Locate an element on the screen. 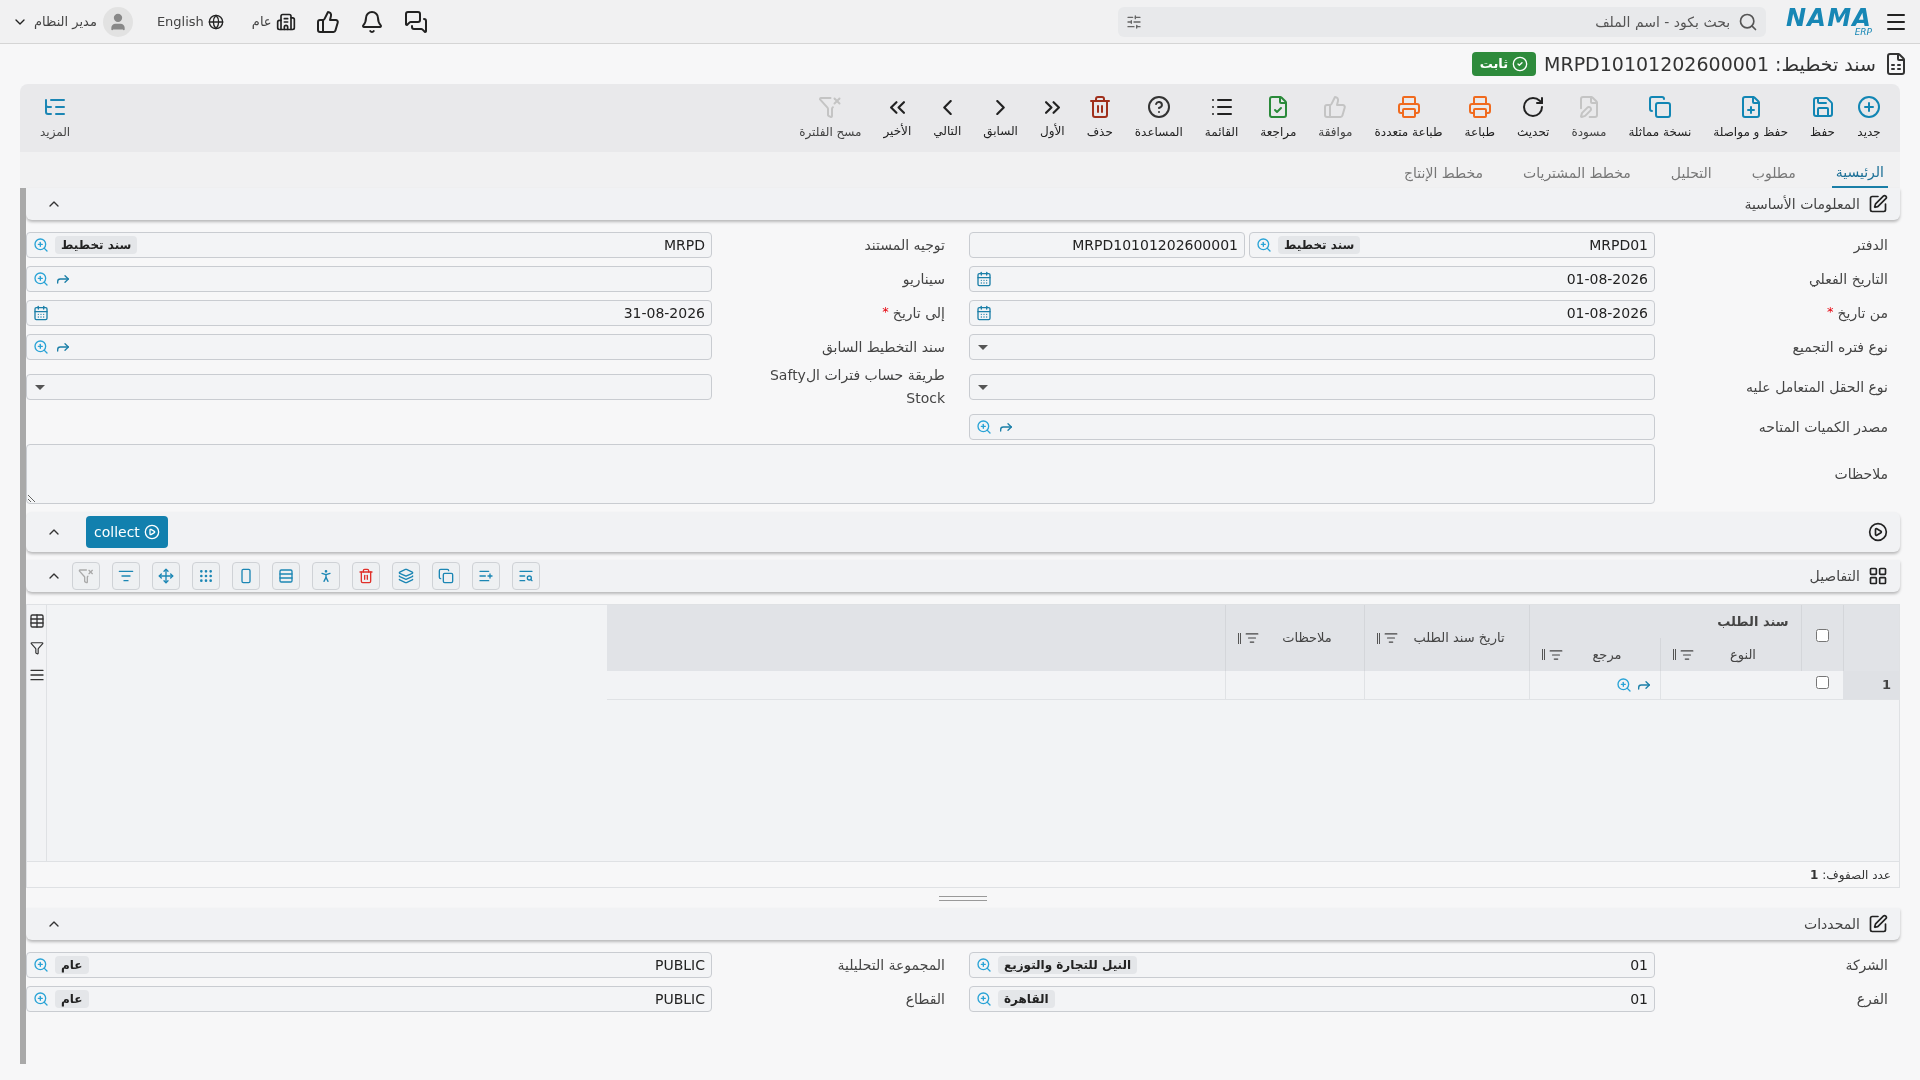 This screenshot has height=1080, width=1920. code-field: MRPD10101202600001 is located at coordinates (1107, 245).